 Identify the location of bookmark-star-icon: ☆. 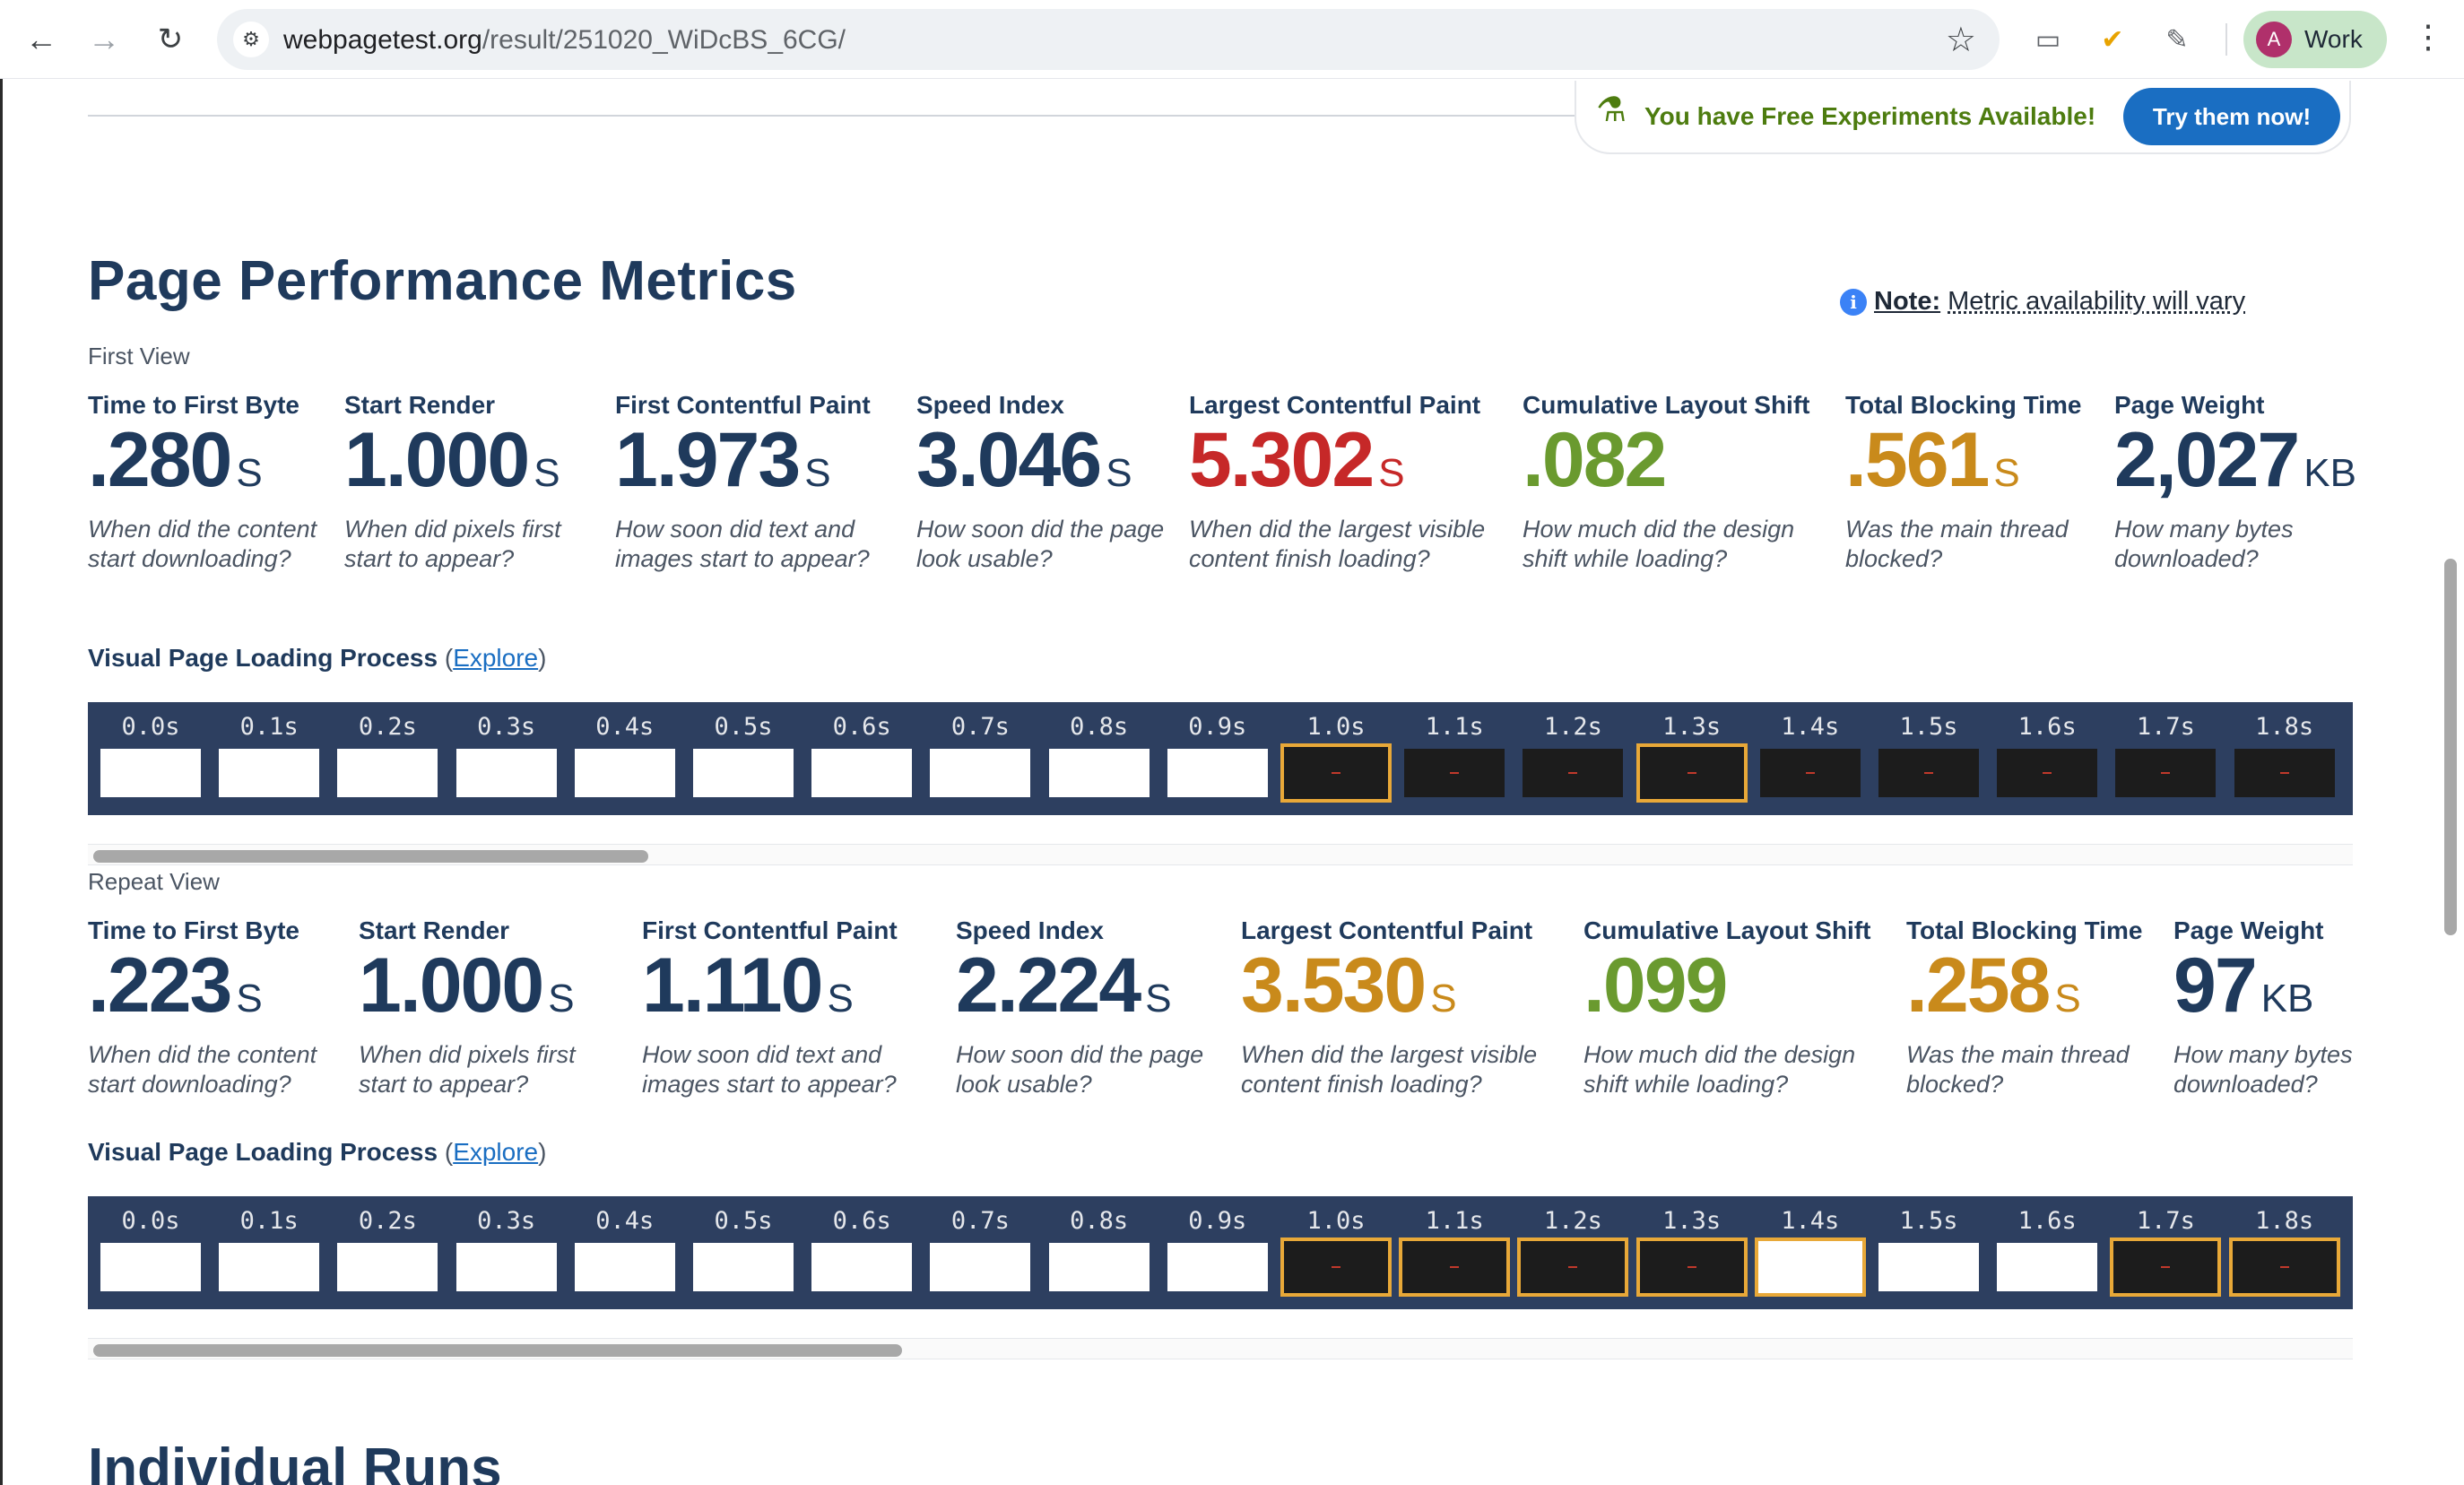
(1961, 40).